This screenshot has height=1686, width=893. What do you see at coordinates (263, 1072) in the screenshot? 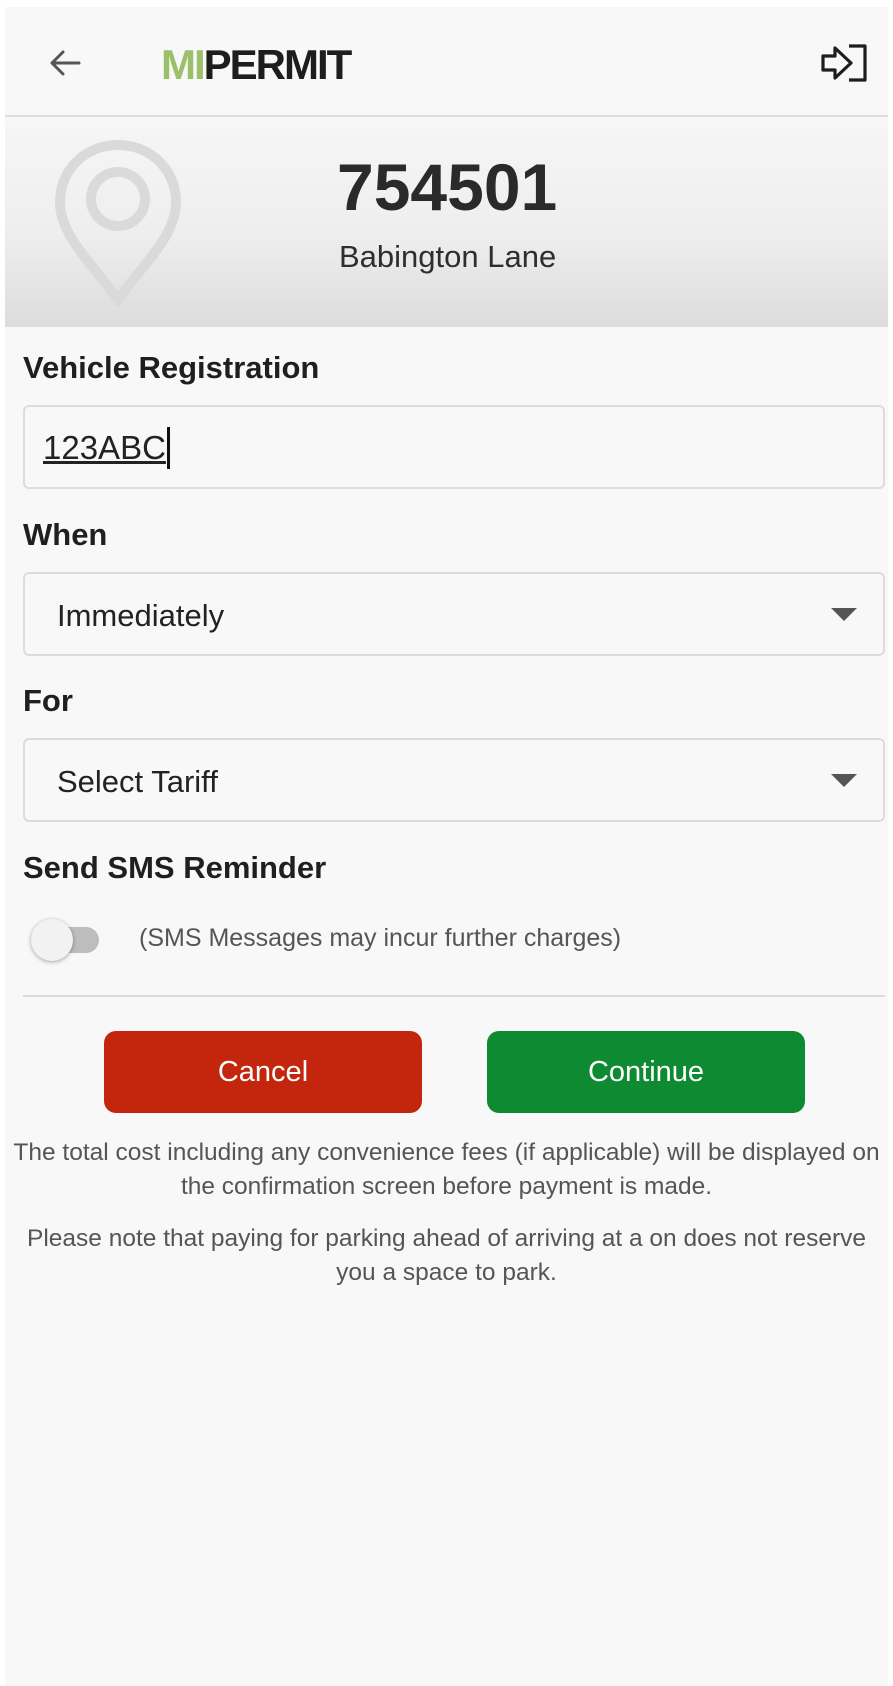
I see `cancel-button: Cancel` at bounding box center [263, 1072].